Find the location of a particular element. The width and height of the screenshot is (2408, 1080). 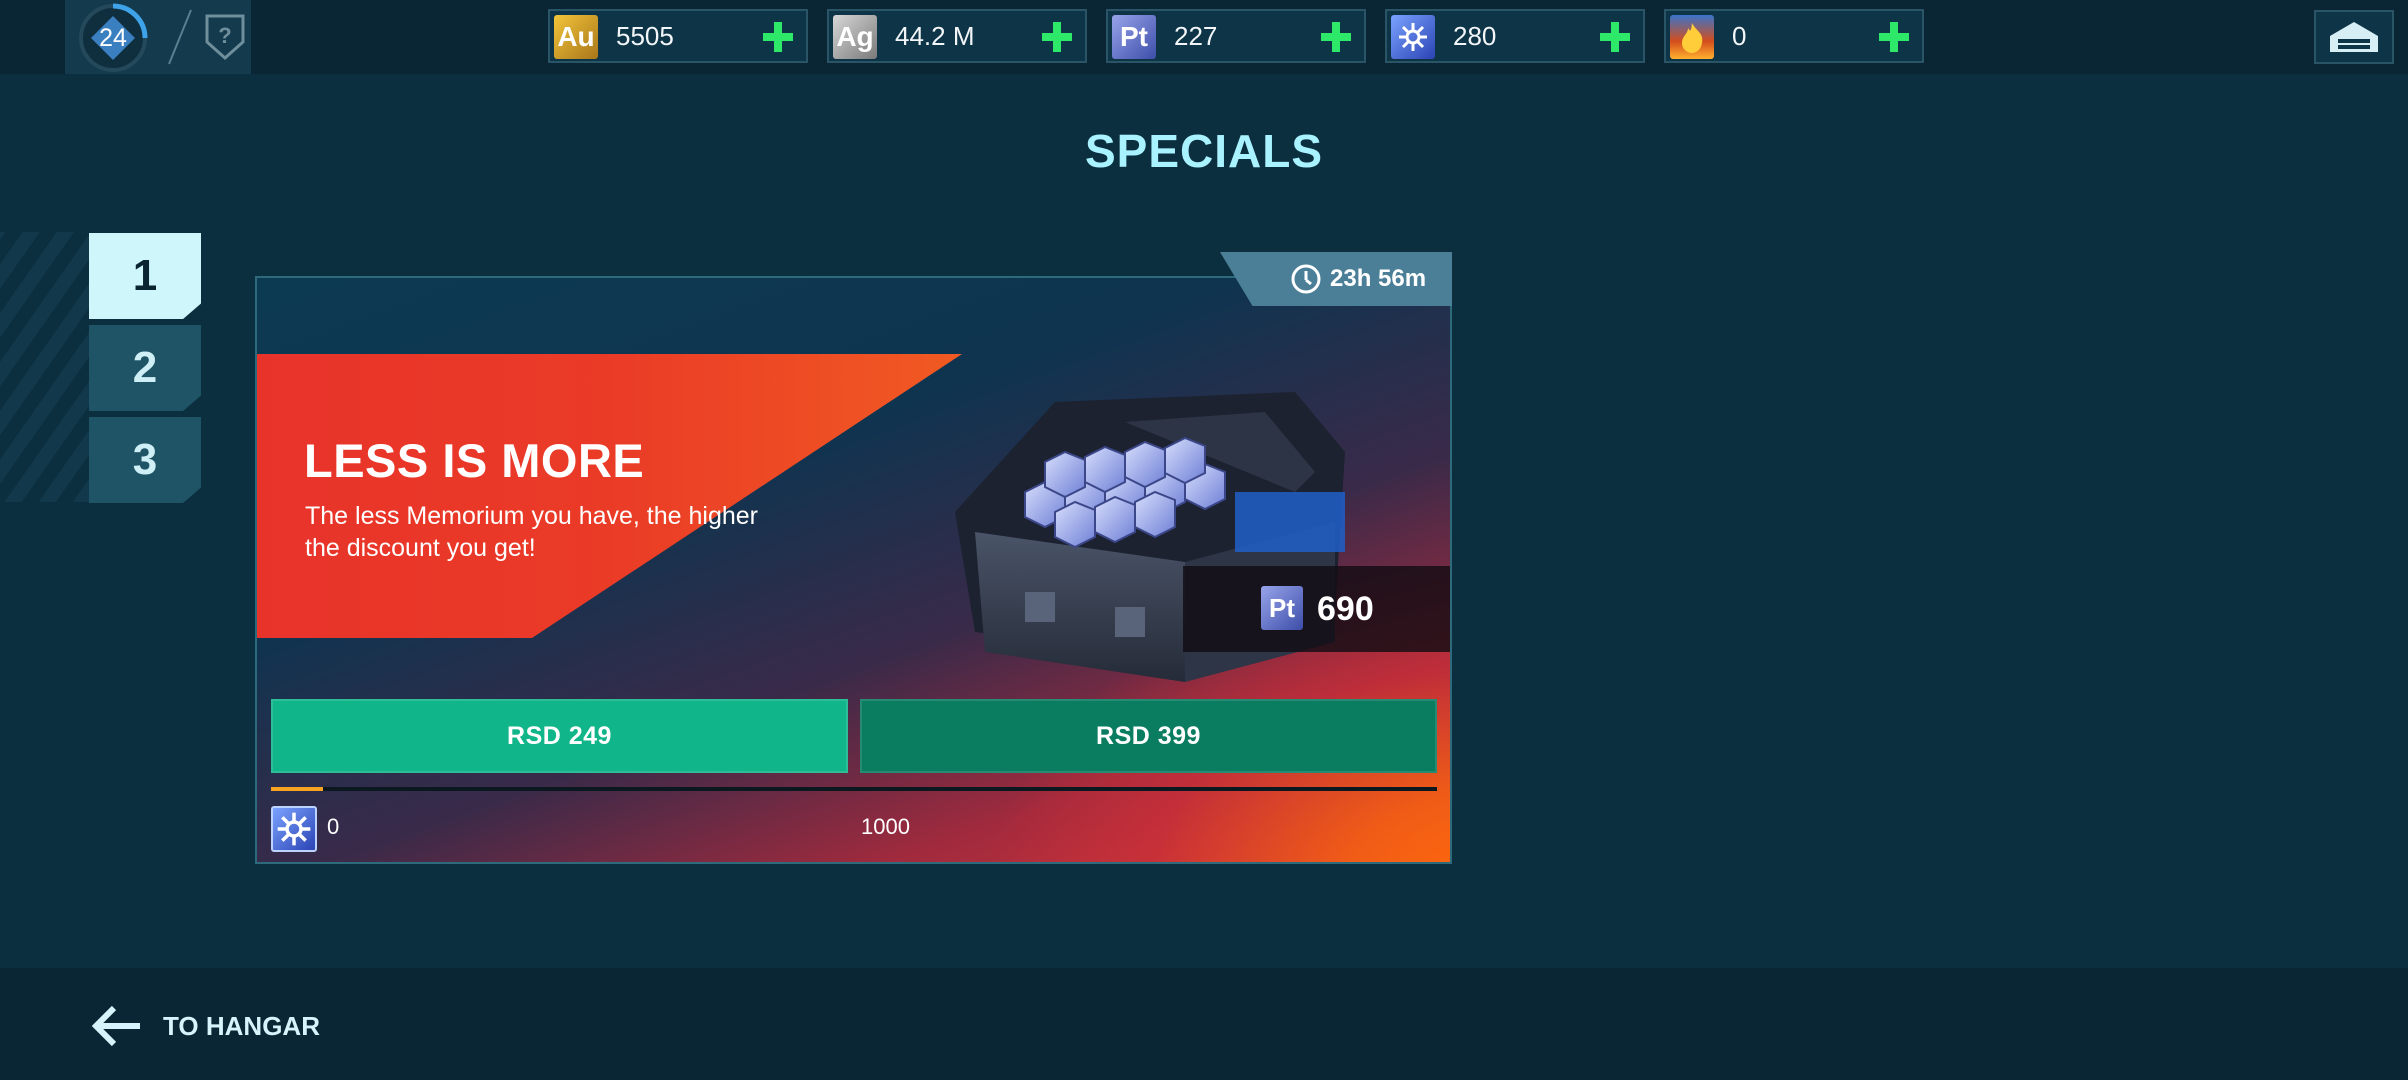

gold-currency: Au 5505 is located at coordinates (678, 36).